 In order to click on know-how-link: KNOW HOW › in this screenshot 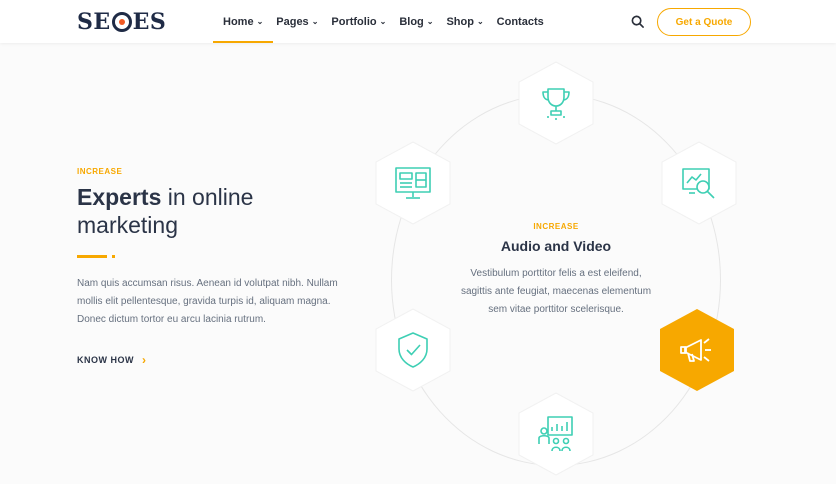, I will do `click(112, 360)`.